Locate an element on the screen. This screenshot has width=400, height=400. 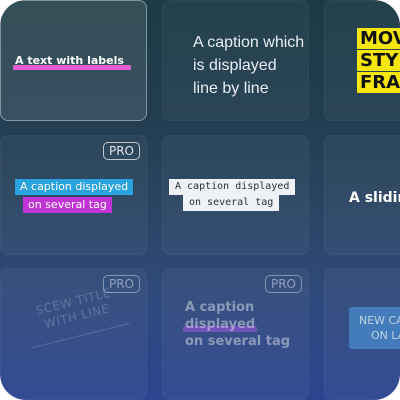
caption-line: on several tag is located at coordinates (238, 341).